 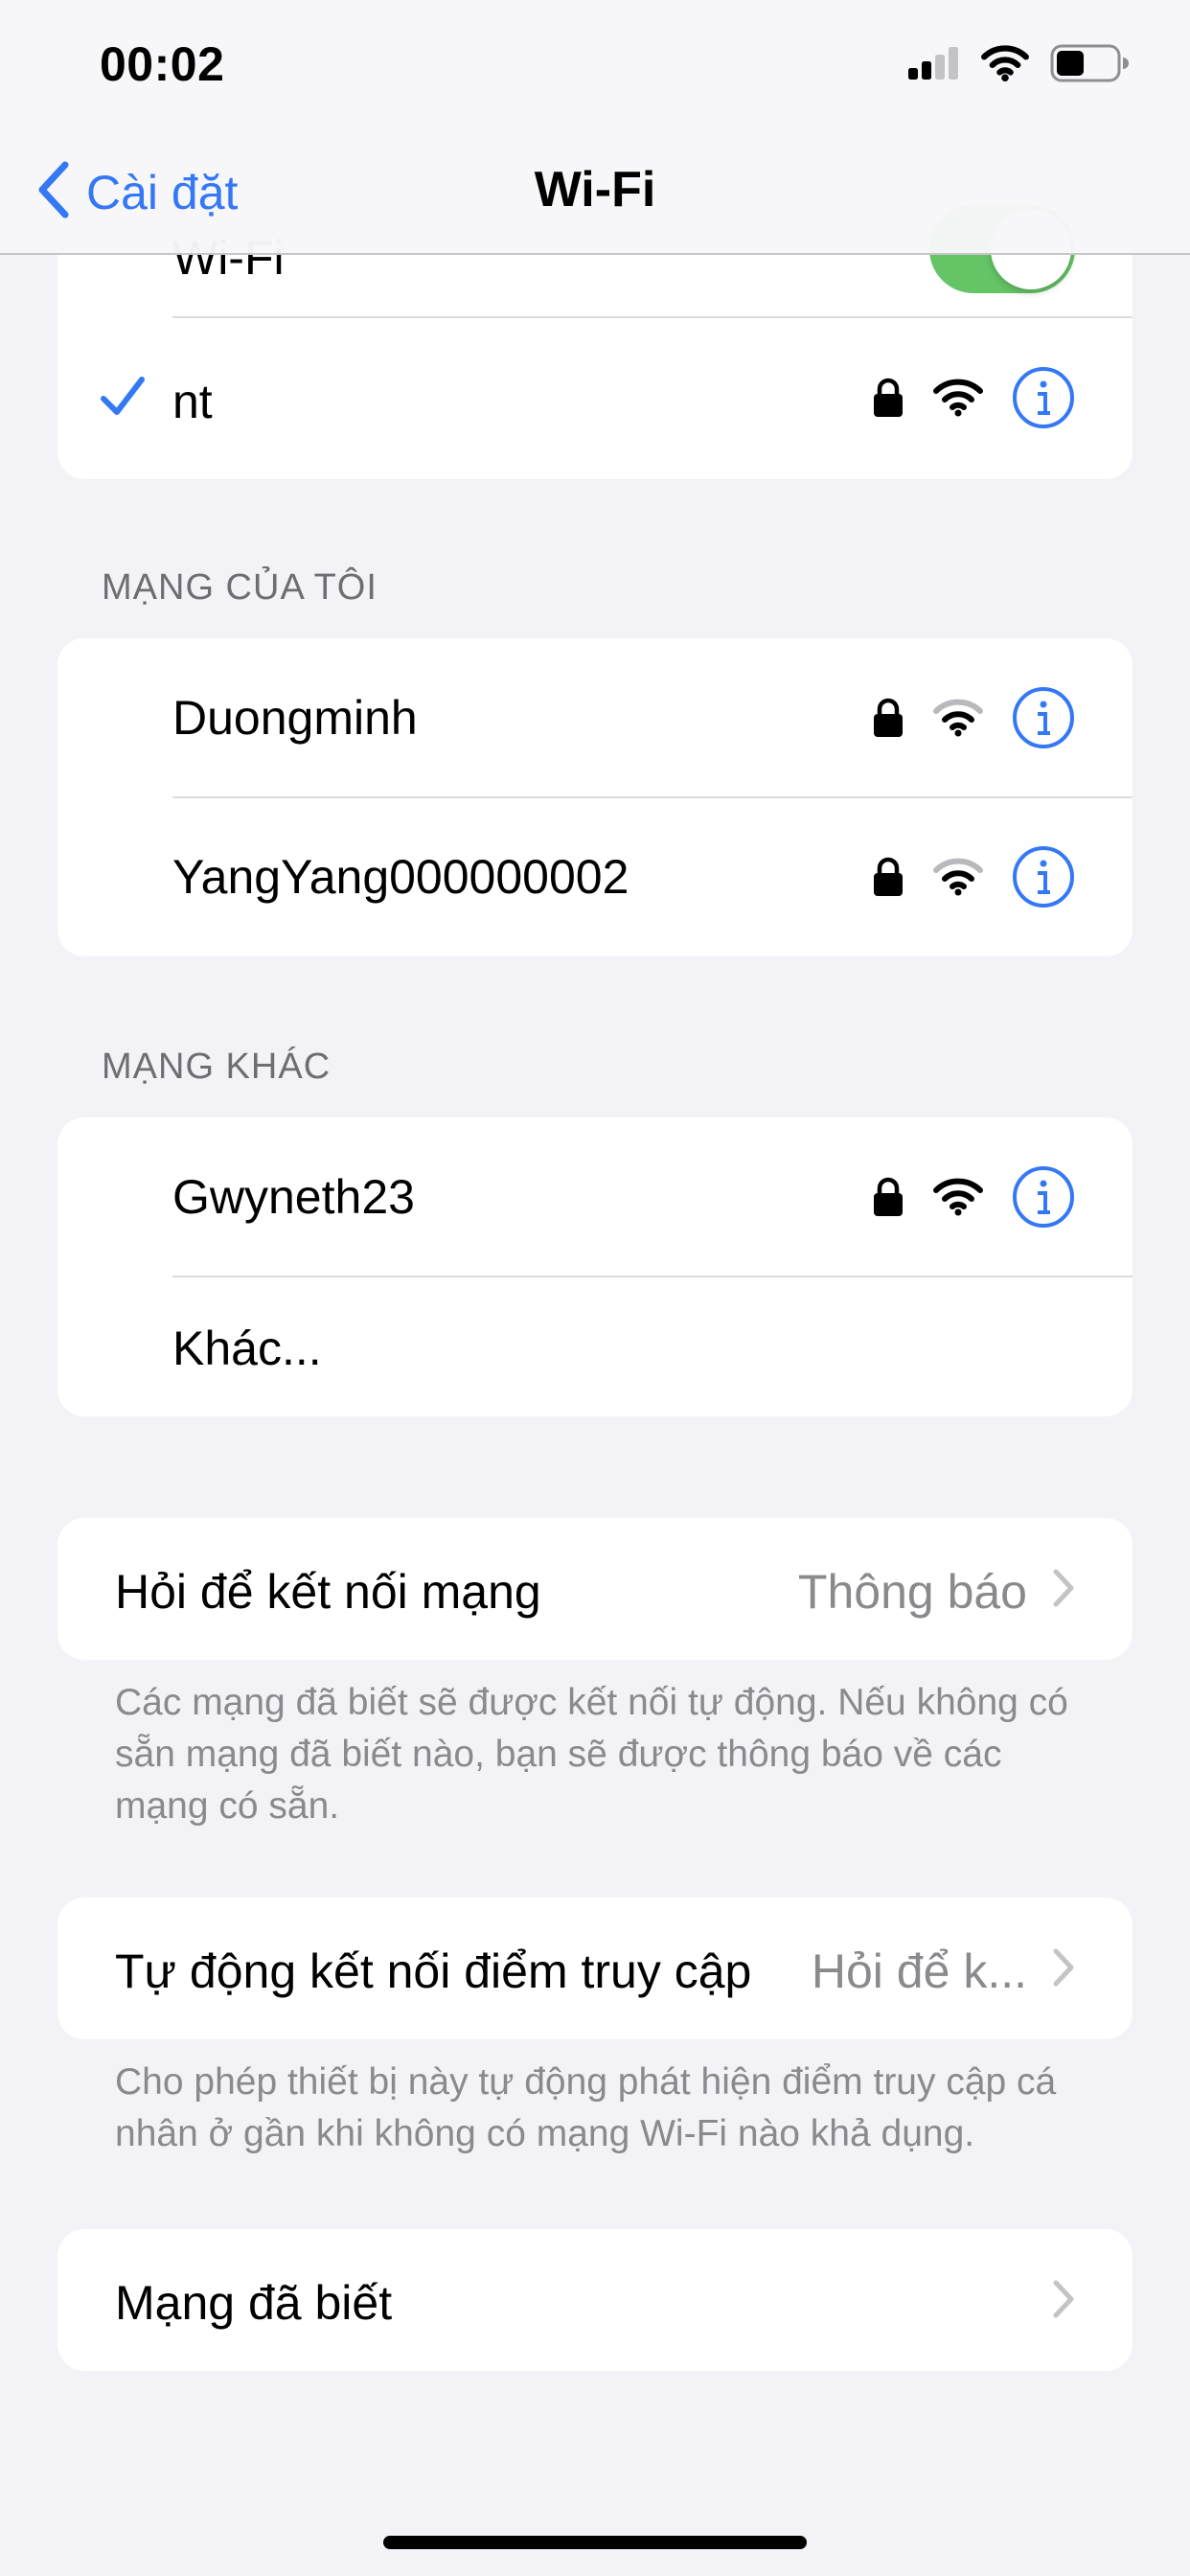 I want to click on known-networks-card: Mạng đã biết, so click(x=595, y=2300).